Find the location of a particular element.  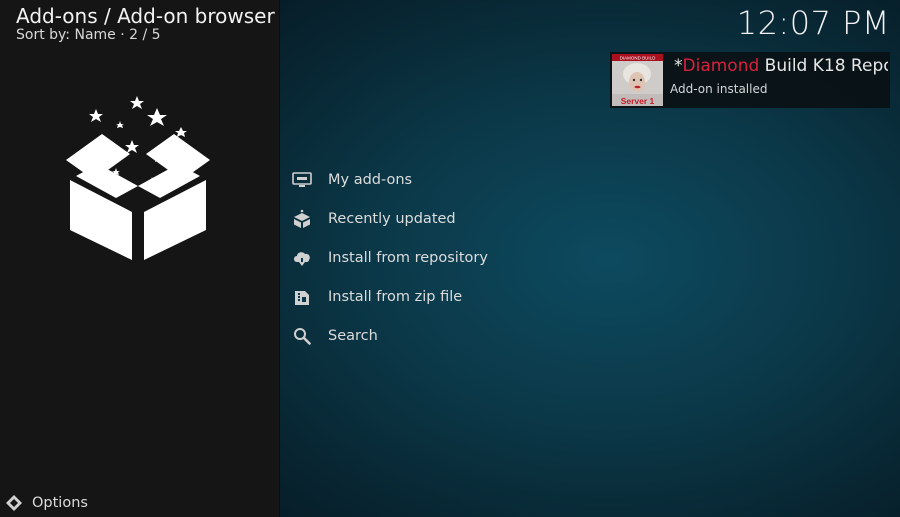

menu-item-recently-updated: Recently updated is located at coordinates (452, 218).